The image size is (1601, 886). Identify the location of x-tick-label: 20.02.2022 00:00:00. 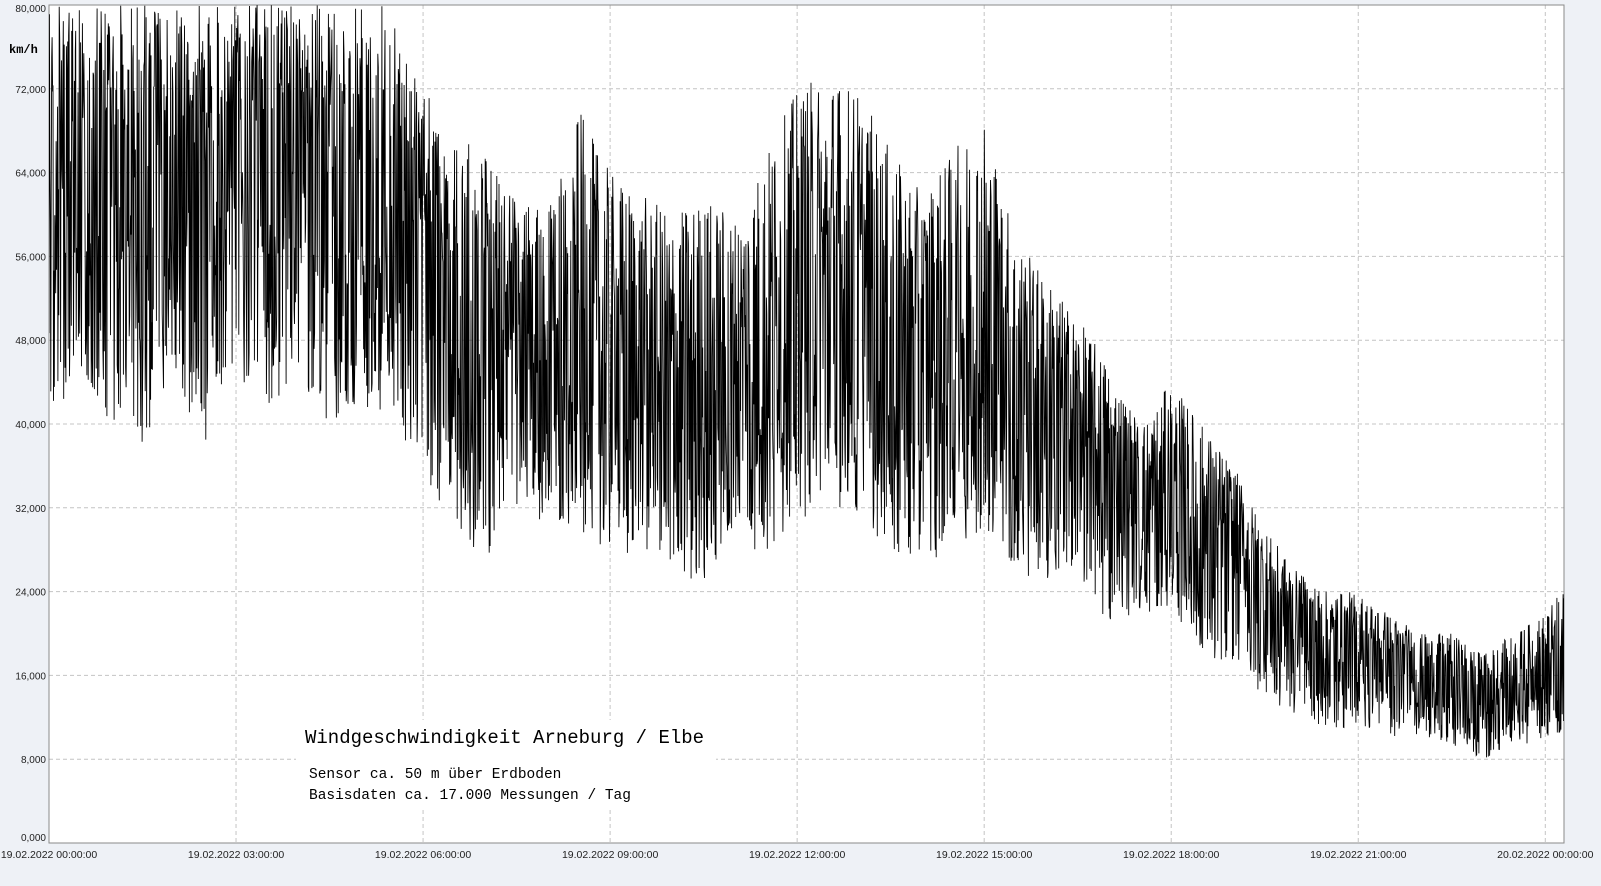
(1545, 855).